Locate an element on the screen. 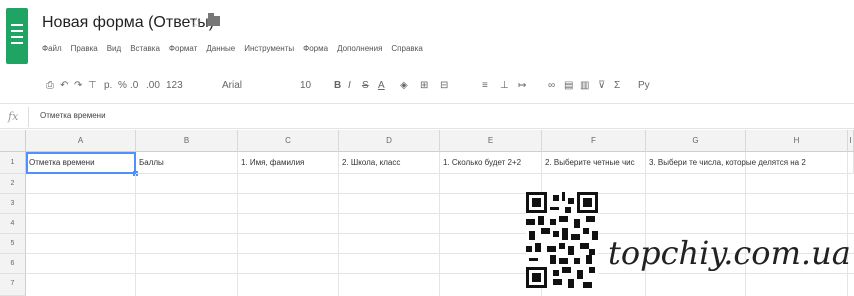 The height and width of the screenshot is (296, 854). row-header-7: 7 is located at coordinates (13, 285).